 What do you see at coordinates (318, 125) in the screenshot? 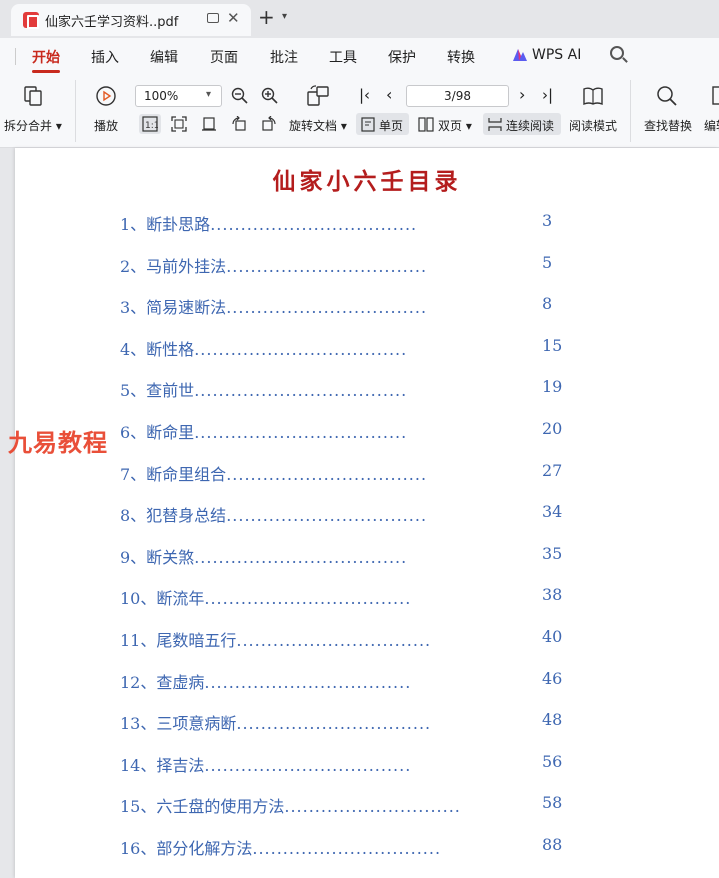
I see `rotate-document-button: 旋转文档 ▾` at bounding box center [318, 125].